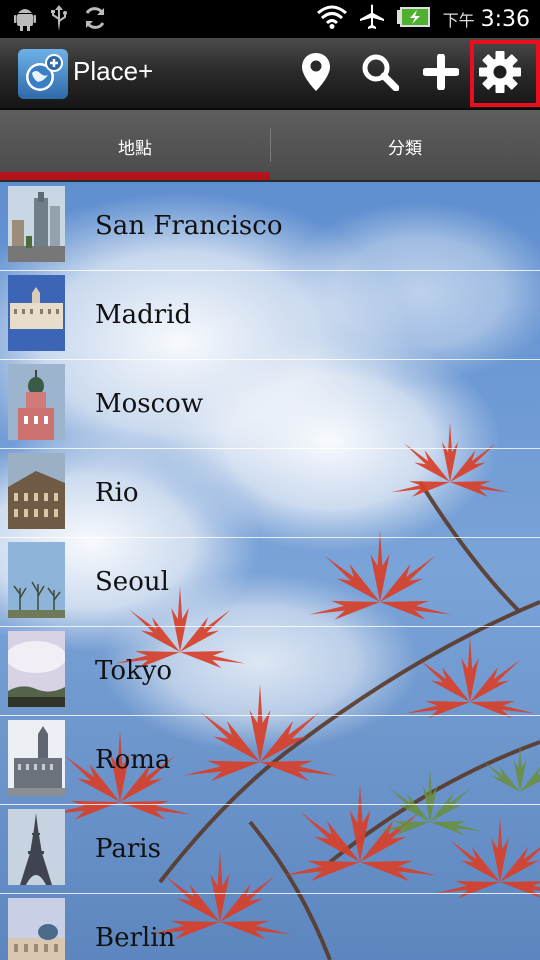 This screenshot has height=960, width=540. What do you see at coordinates (270, 849) in the screenshot?
I see `place-row-paris: Paris` at bounding box center [270, 849].